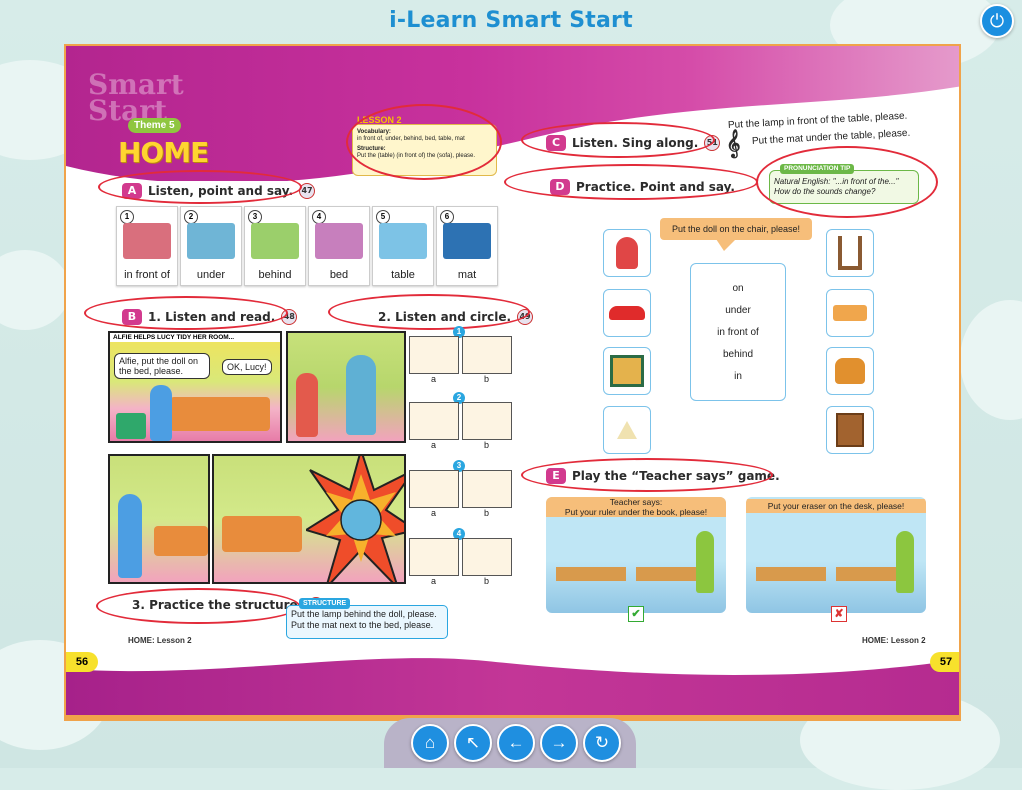  What do you see at coordinates (211, 275) in the screenshot?
I see `card-label: under` at bounding box center [211, 275].